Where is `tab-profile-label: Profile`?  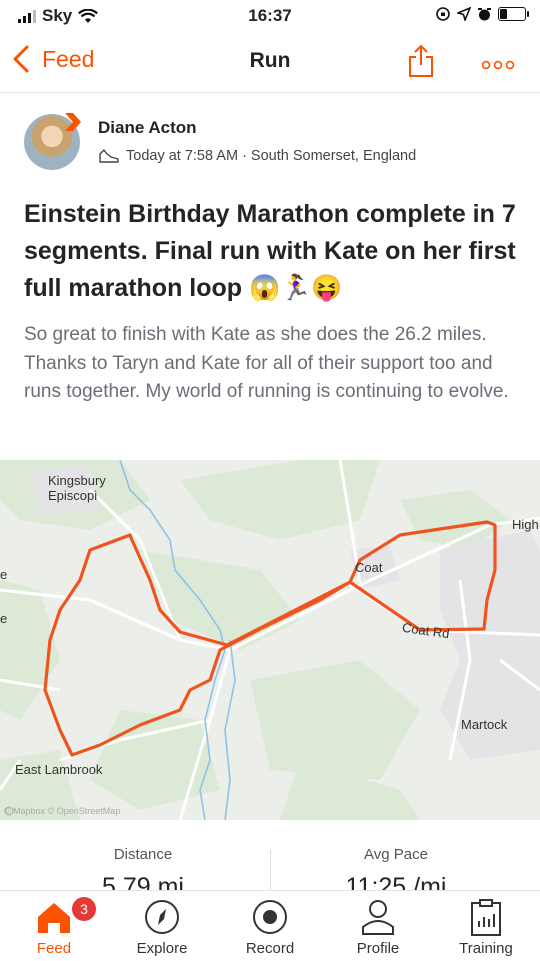 tab-profile-label: Profile is located at coordinates (378, 948).